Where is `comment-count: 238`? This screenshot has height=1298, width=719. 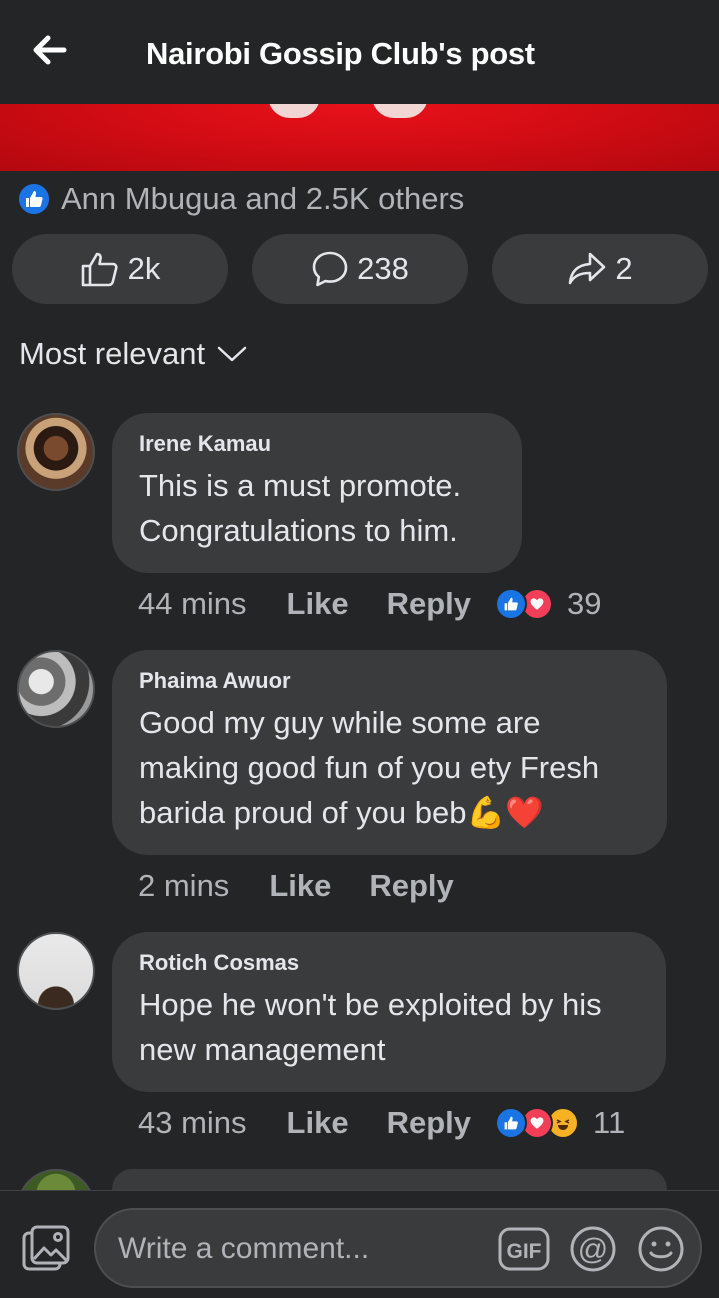 comment-count: 238 is located at coordinates (383, 268).